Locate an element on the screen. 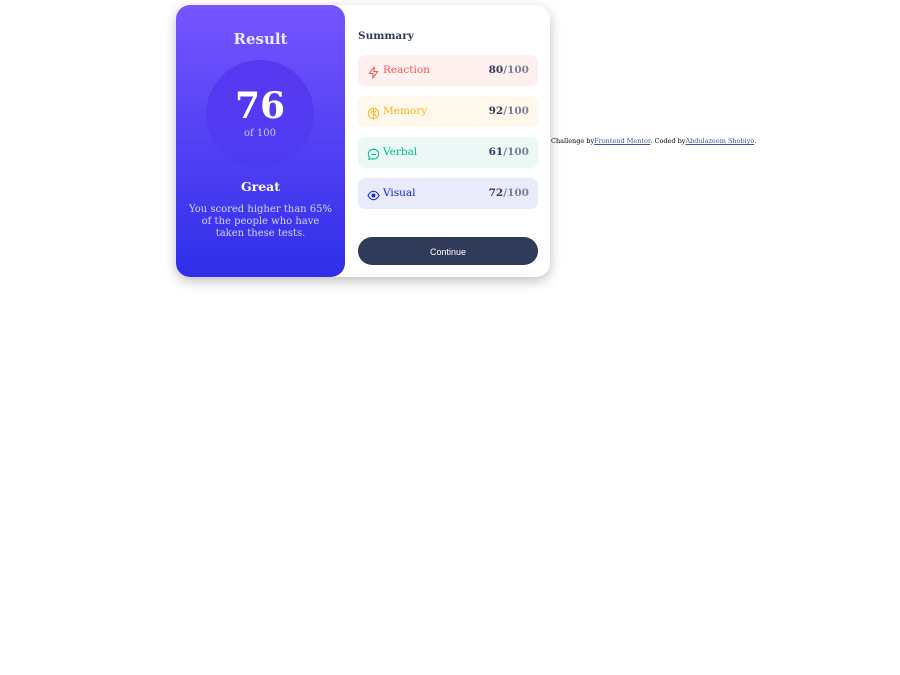 This screenshot has height=675, width=900. score-circle: 76 of 100 is located at coordinates (260, 114).